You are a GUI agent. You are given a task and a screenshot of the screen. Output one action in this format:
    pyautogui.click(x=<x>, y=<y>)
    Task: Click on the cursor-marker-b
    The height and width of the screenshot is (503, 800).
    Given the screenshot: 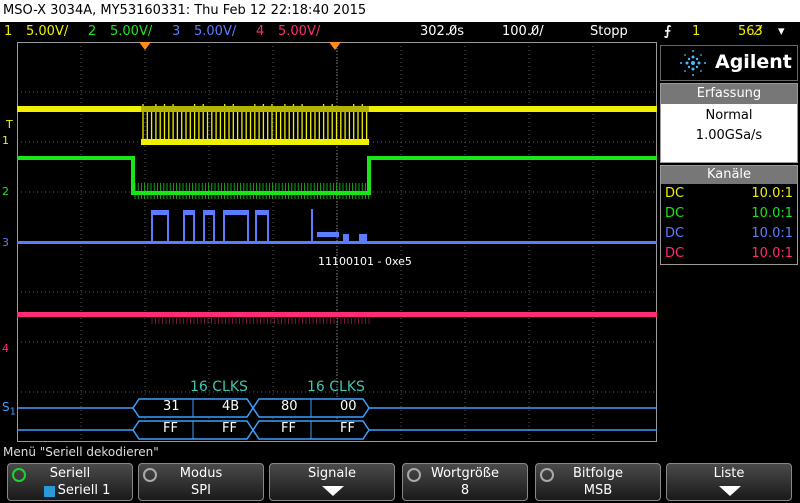 What is the action you would take?
    pyautogui.click(x=335, y=46)
    